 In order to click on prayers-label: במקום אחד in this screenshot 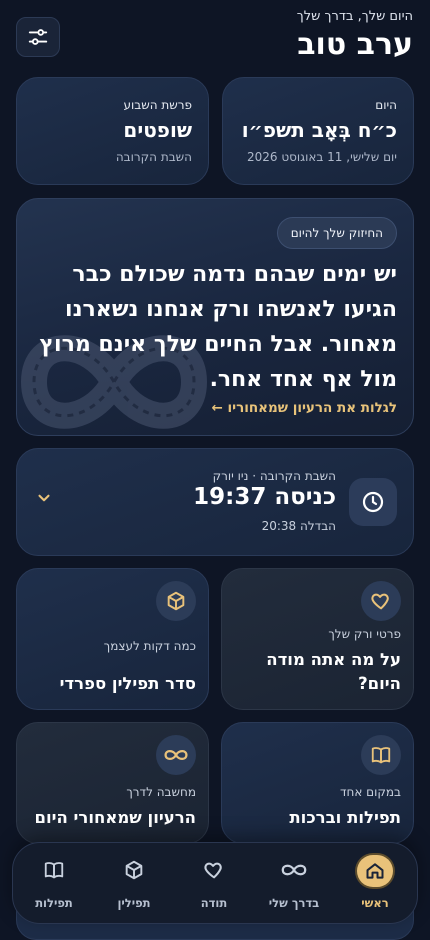, I will do `click(370, 792)`.